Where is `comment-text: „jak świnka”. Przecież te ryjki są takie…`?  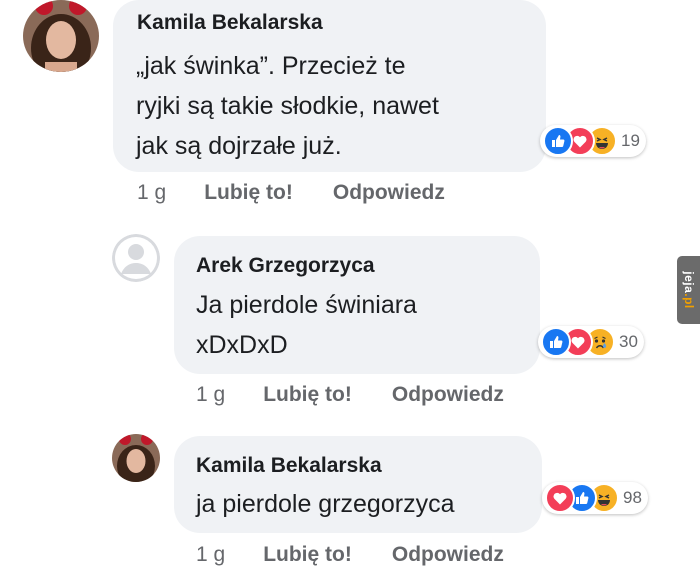
comment-text: „jak świnka”. Przecież te ryjki są takie… is located at coordinates (287, 106).